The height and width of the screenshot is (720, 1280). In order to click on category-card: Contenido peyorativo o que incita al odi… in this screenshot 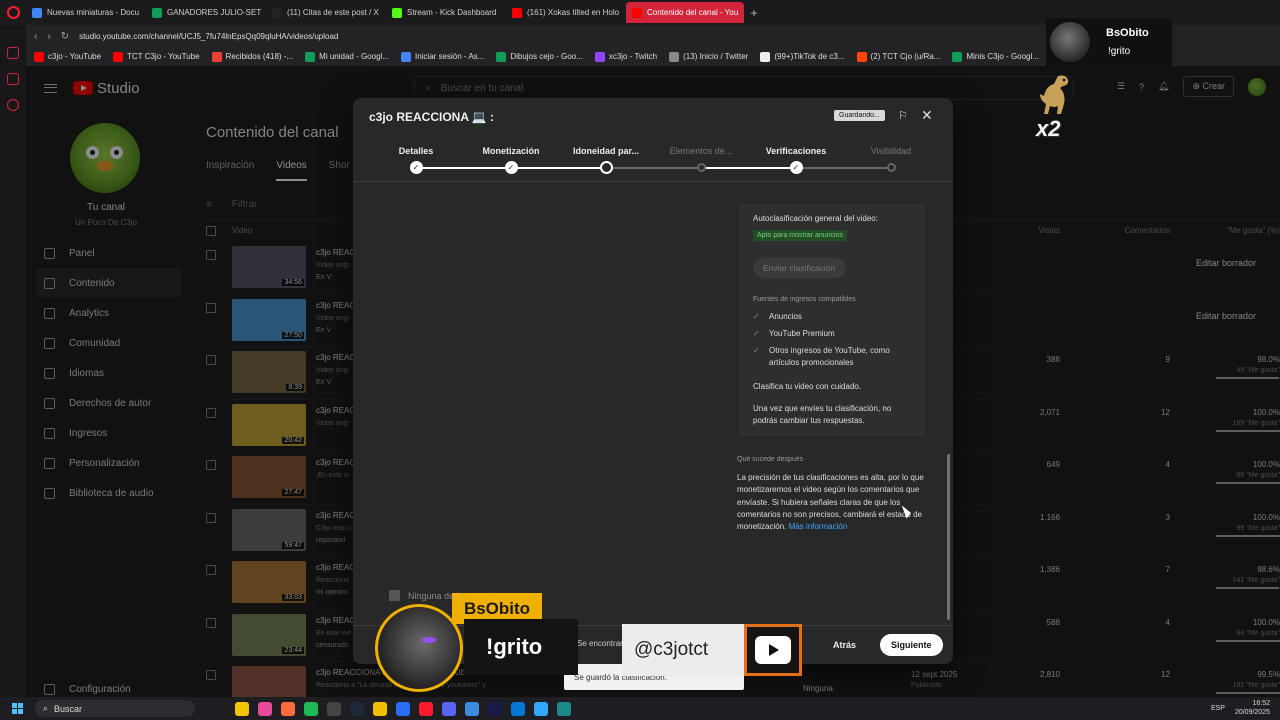, I will do `click(553, 335)`.